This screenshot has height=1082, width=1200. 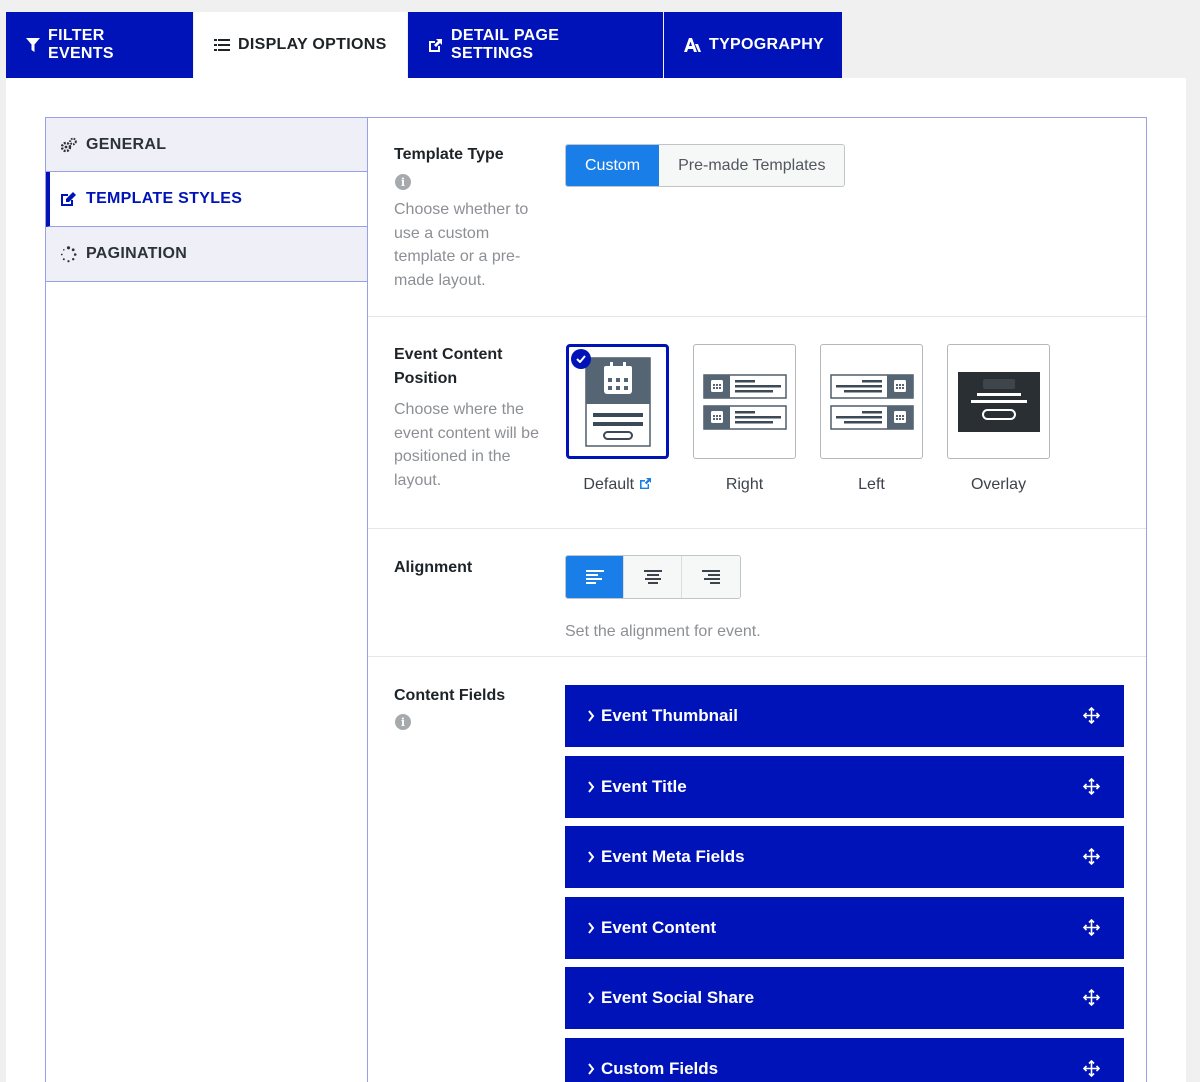 I want to click on tab-display-options: DISPLAY OPTIONS, so click(x=300, y=45).